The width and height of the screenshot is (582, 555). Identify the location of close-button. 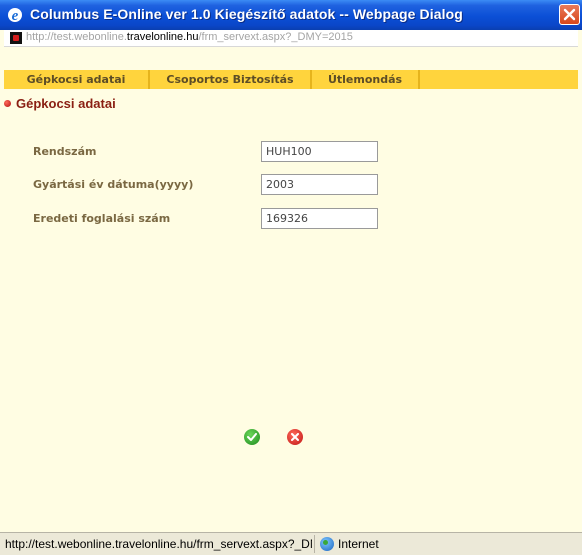
(569, 14).